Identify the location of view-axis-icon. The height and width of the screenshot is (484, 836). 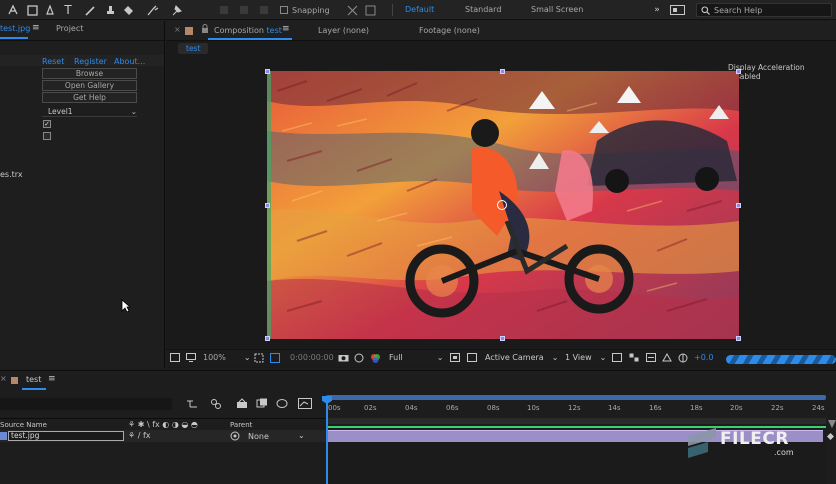
(264, 10).